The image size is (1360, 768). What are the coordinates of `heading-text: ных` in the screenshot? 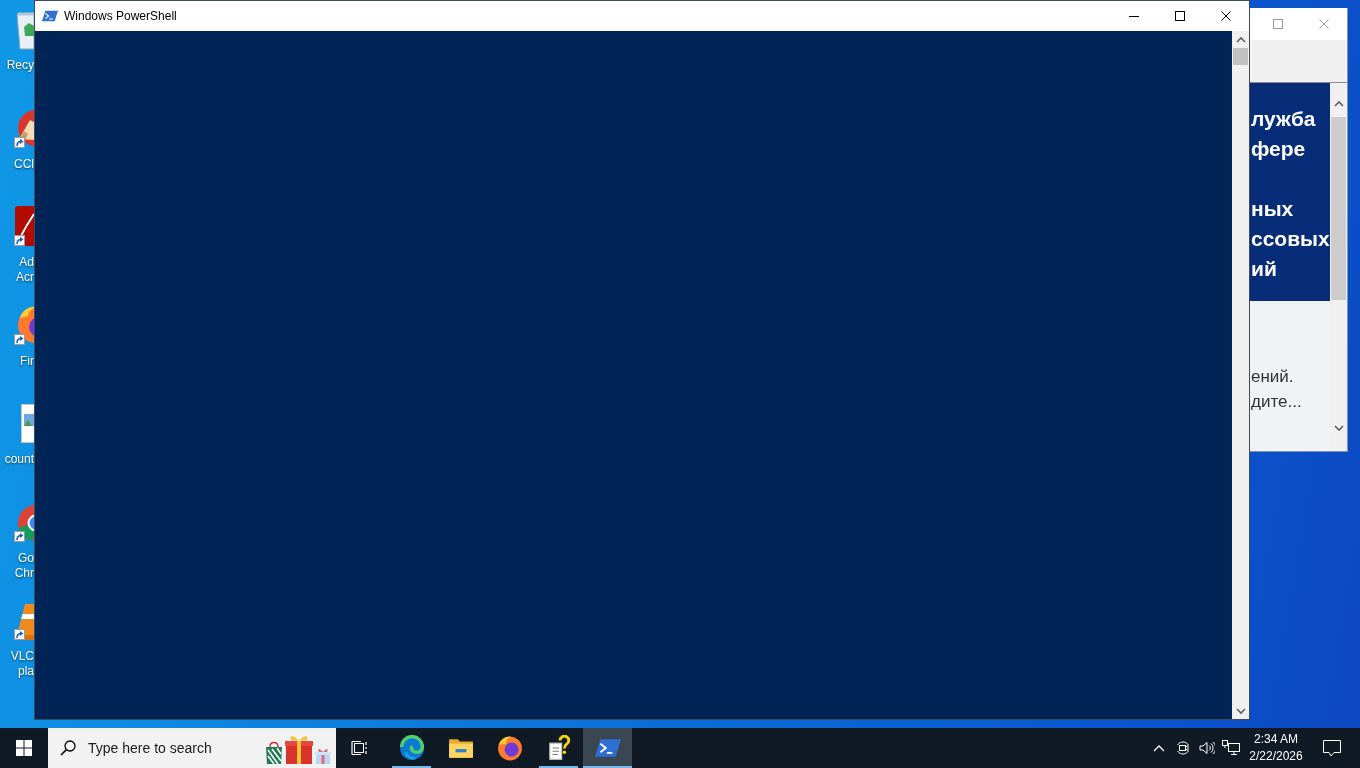 It's located at (1272, 209).